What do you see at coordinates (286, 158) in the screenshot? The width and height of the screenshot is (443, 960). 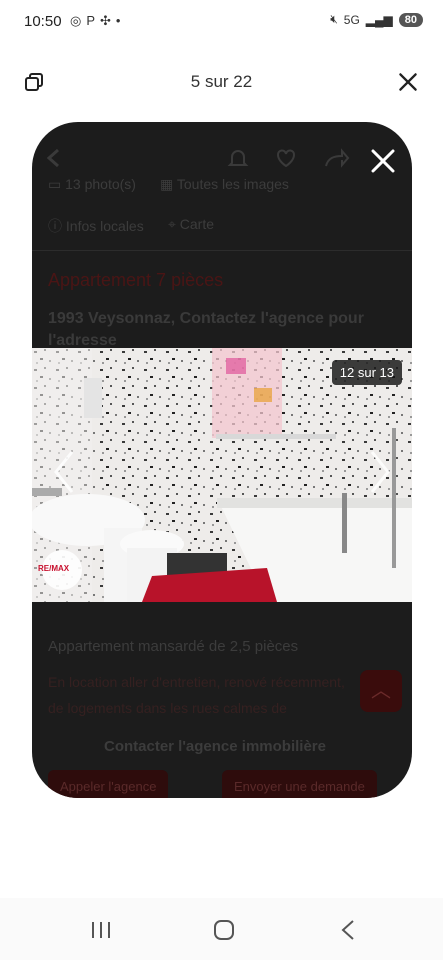 I see `heart-icon` at bounding box center [286, 158].